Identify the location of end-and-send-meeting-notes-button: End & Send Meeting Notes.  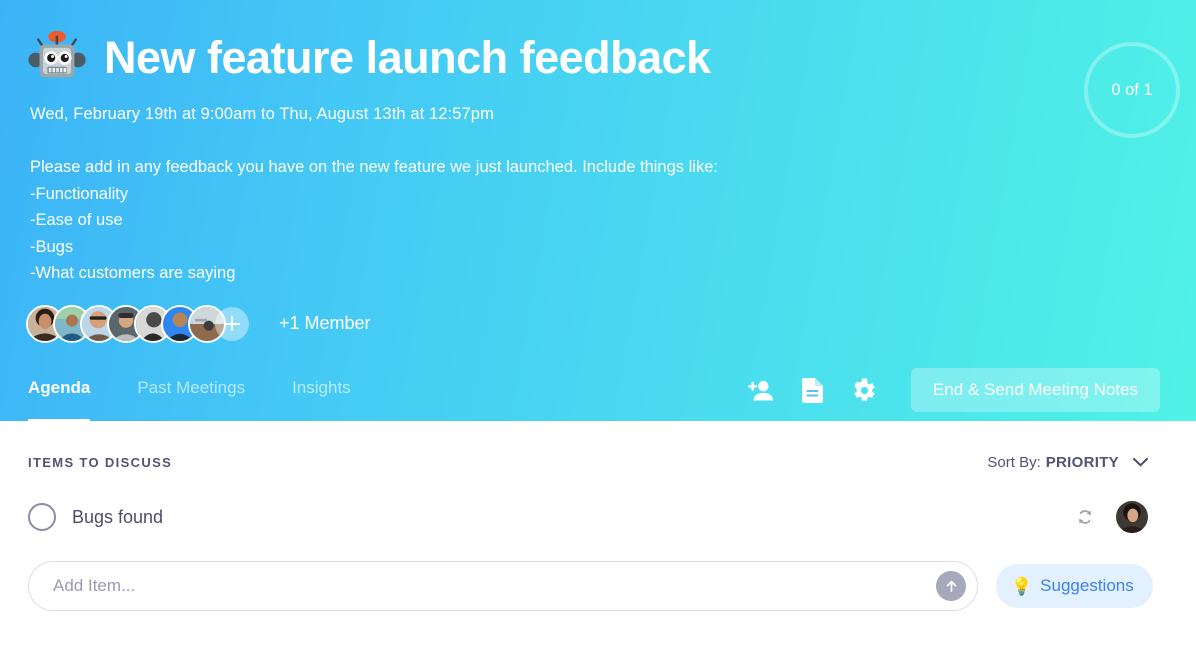
(1035, 390).